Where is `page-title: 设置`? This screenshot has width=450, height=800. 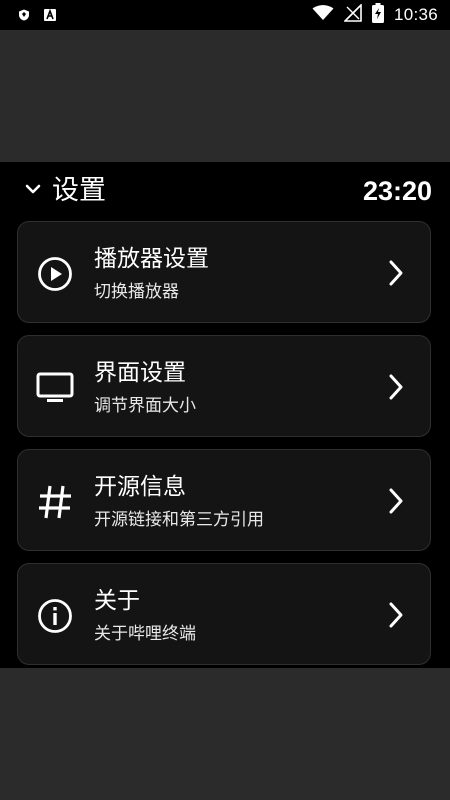 page-title: 设置 is located at coordinates (79, 190).